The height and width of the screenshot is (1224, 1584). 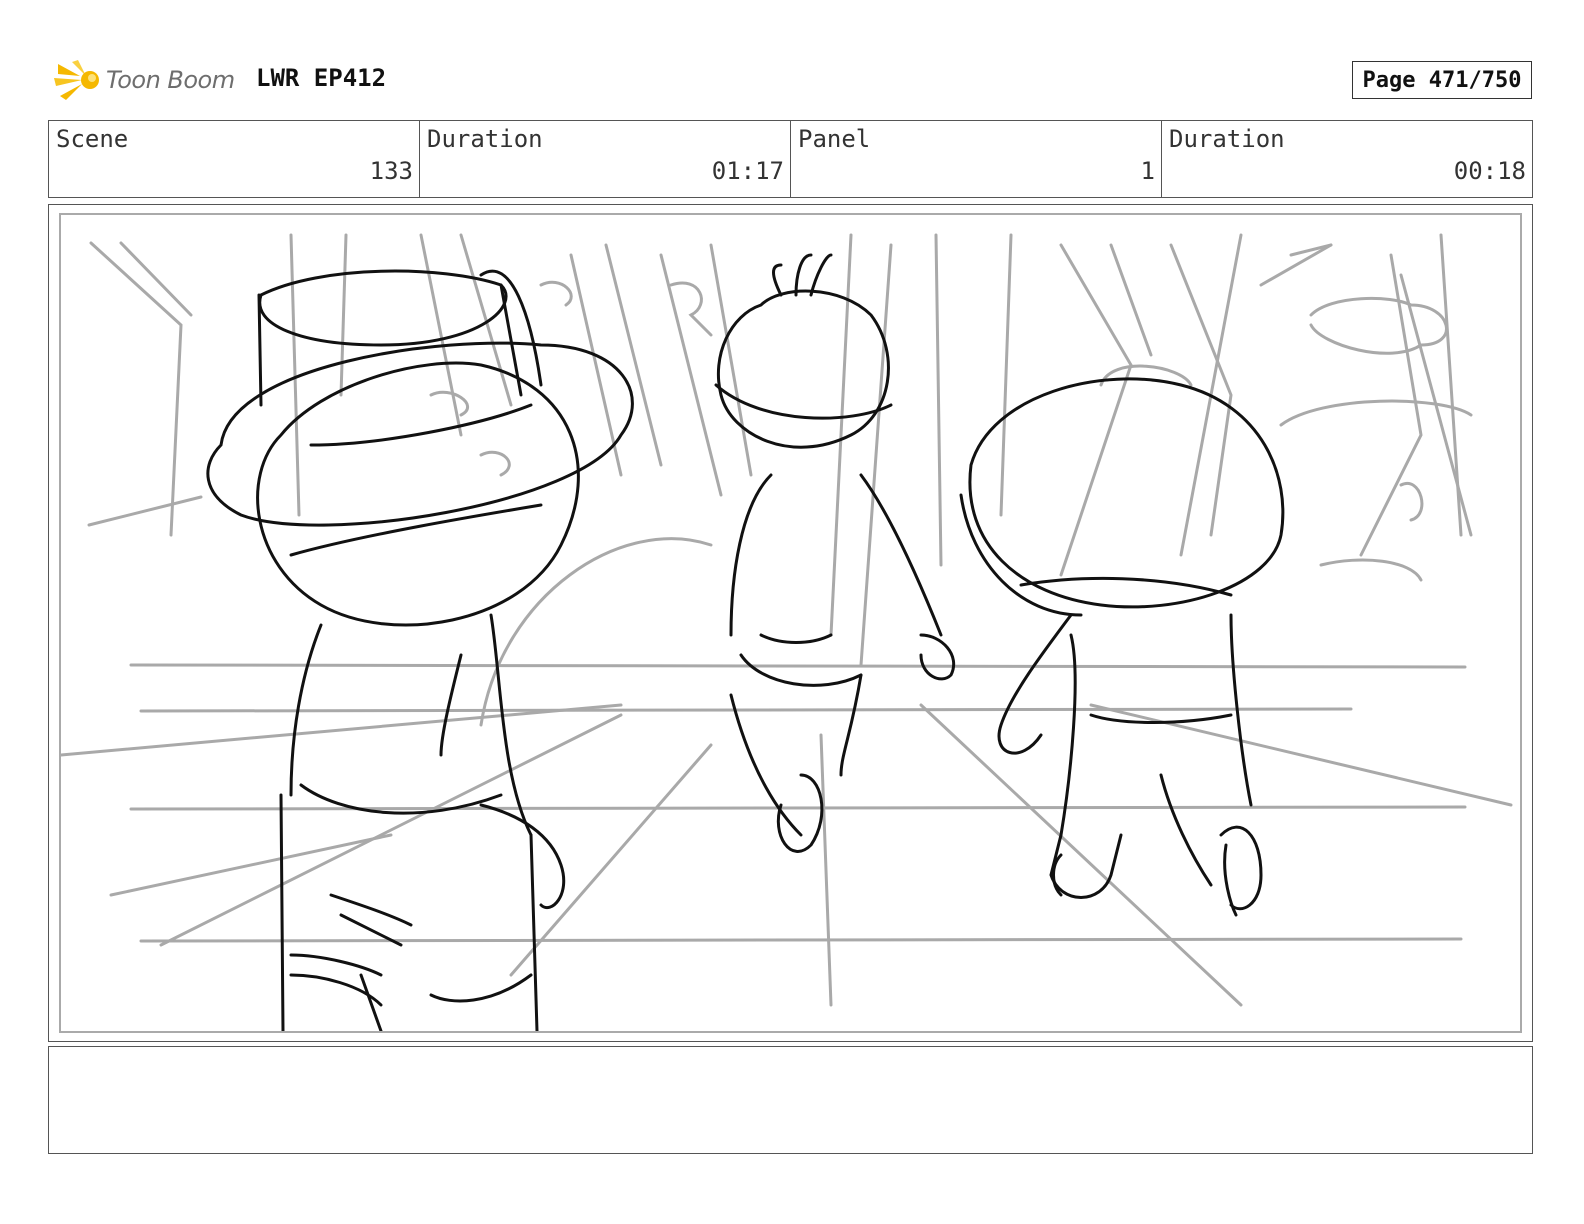 What do you see at coordinates (834, 139) in the screenshot?
I see `panel-label: Panel` at bounding box center [834, 139].